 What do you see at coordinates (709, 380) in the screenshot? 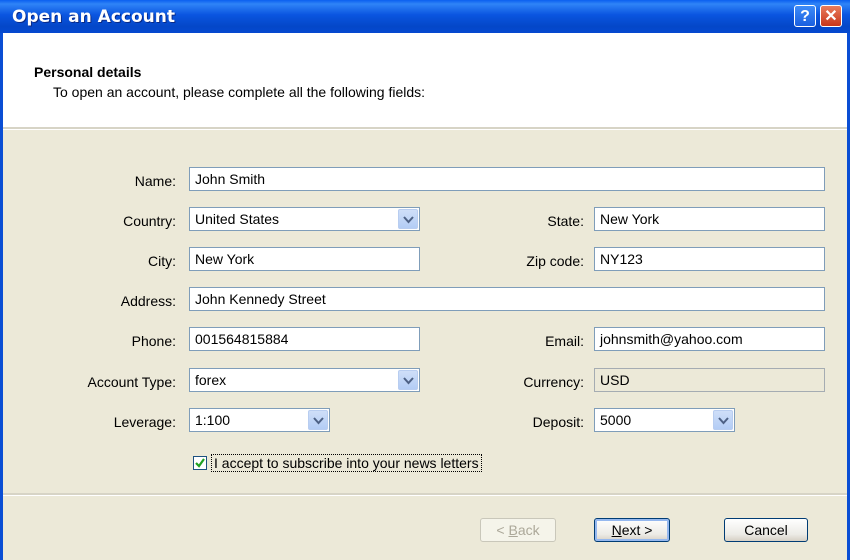
I see `currency-field: USD` at bounding box center [709, 380].